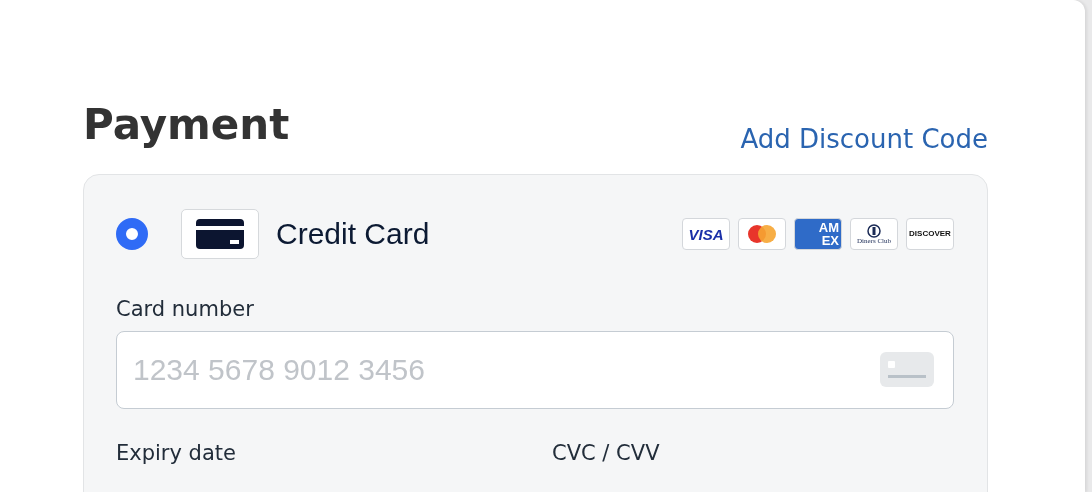 This screenshot has width=1092, height=492. What do you see at coordinates (606, 453) in the screenshot?
I see `field-label: CVC / CVV` at bounding box center [606, 453].